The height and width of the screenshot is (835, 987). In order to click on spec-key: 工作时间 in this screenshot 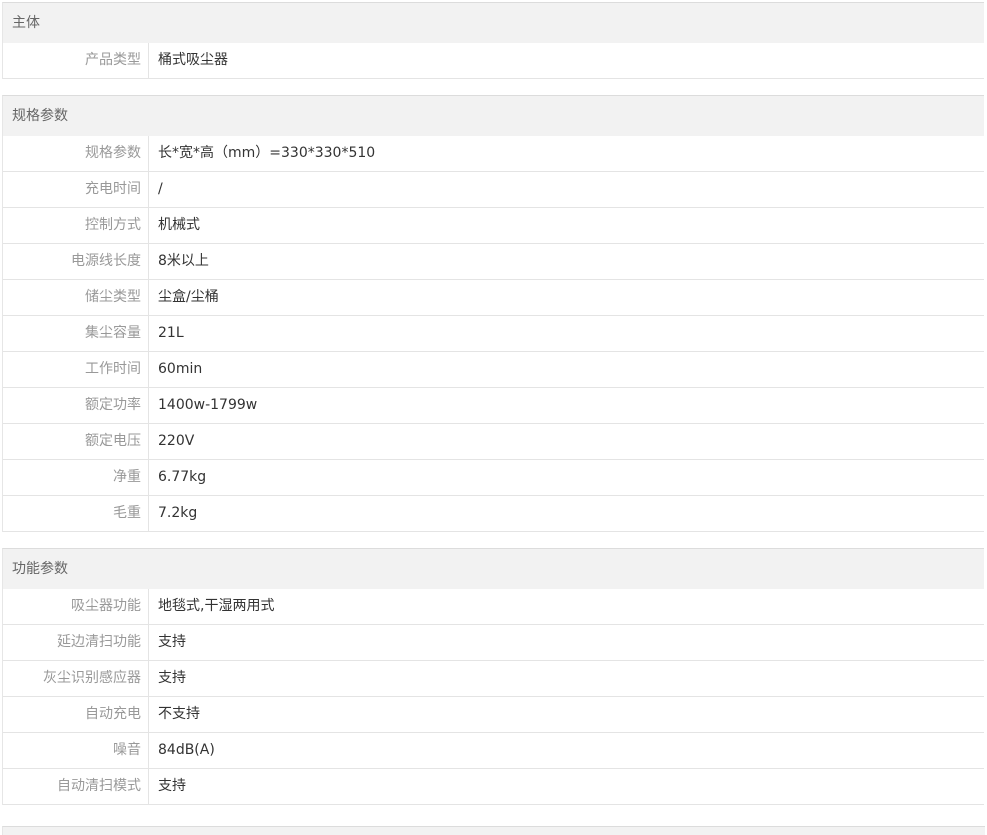, I will do `click(76, 369)`.